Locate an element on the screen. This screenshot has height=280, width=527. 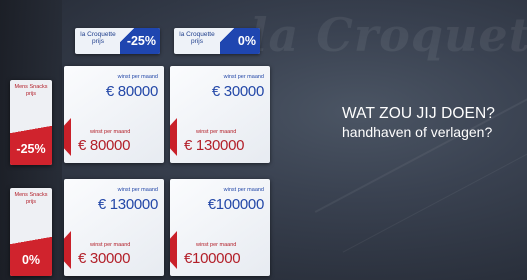
question-subline: handhaven of verlagen? is located at coordinates (417, 132).